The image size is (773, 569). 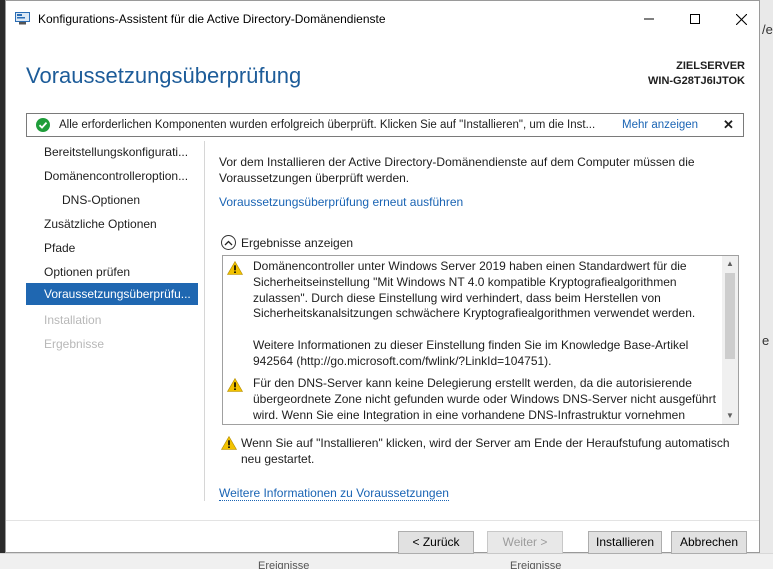 I want to click on close-icon, so click(x=741, y=19).